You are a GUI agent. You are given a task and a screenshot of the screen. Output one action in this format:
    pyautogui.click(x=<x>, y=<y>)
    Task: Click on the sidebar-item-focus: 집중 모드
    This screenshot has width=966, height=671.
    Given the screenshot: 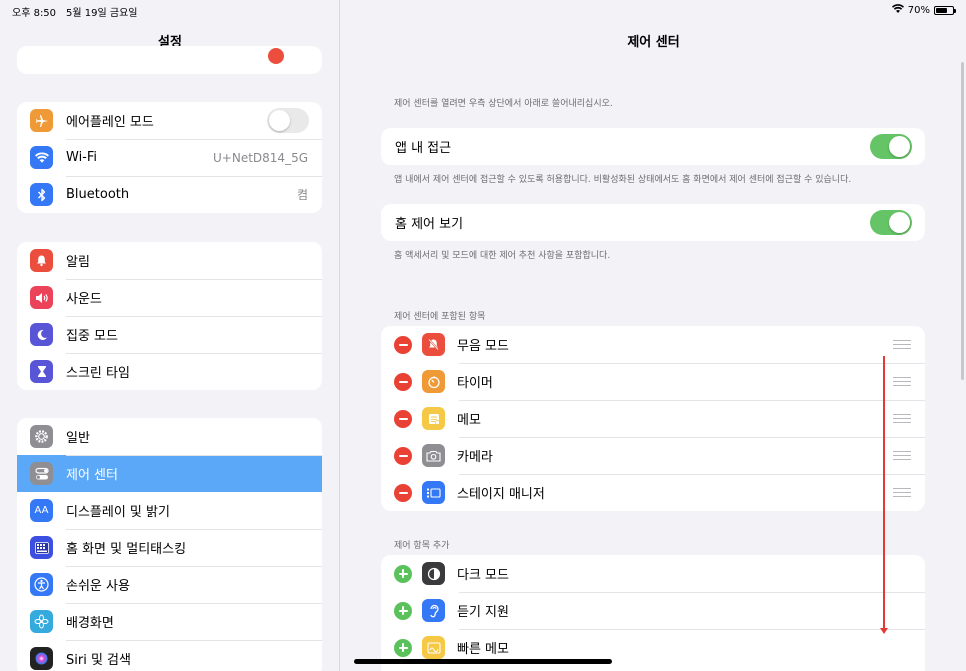 What is the action you would take?
    pyautogui.click(x=169, y=334)
    